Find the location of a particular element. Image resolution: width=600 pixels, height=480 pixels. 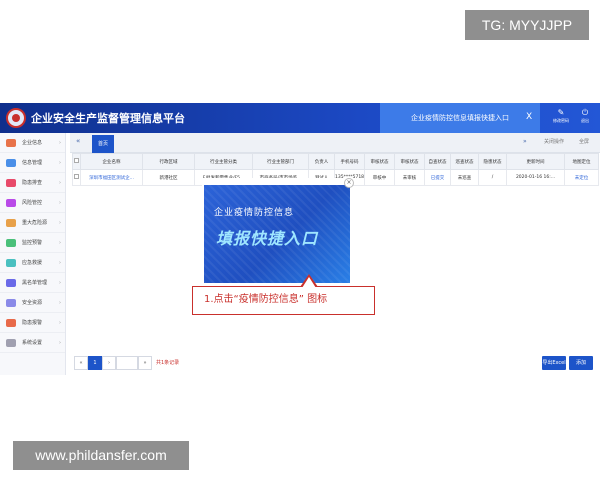

column-header: 负责人 is located at coordinates (321, 161).